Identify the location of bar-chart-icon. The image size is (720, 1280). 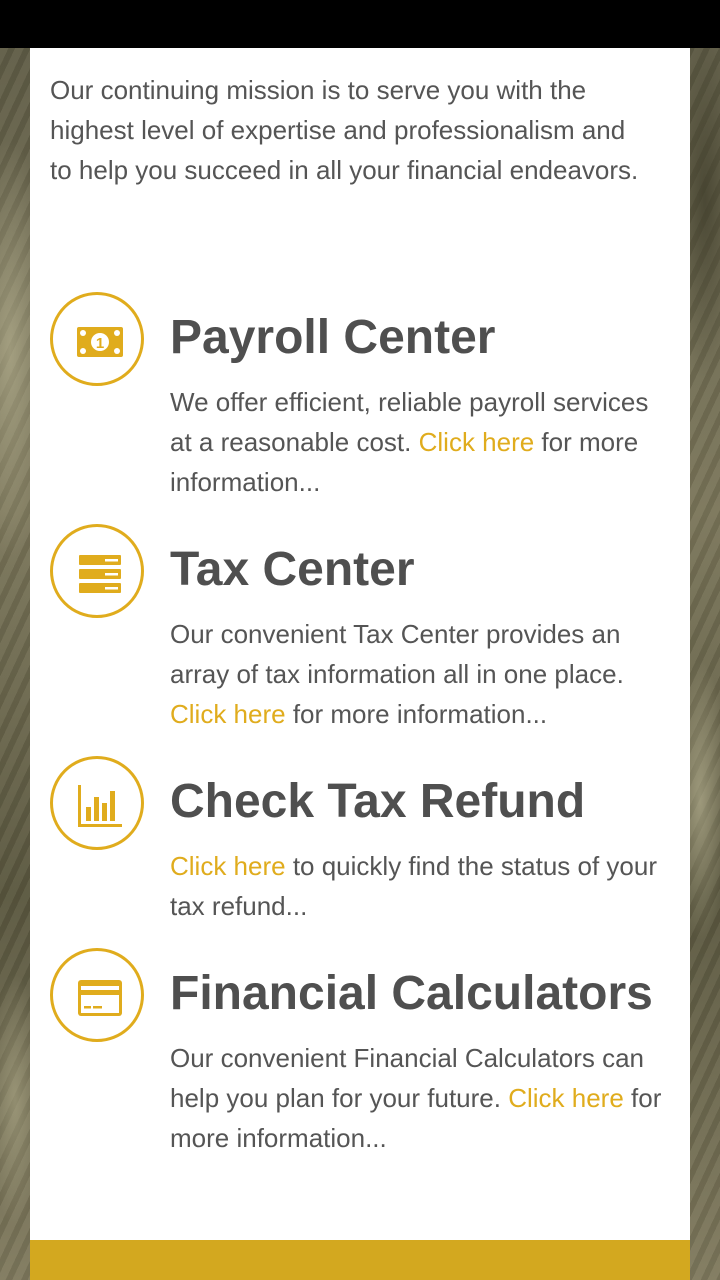
(97, 803).